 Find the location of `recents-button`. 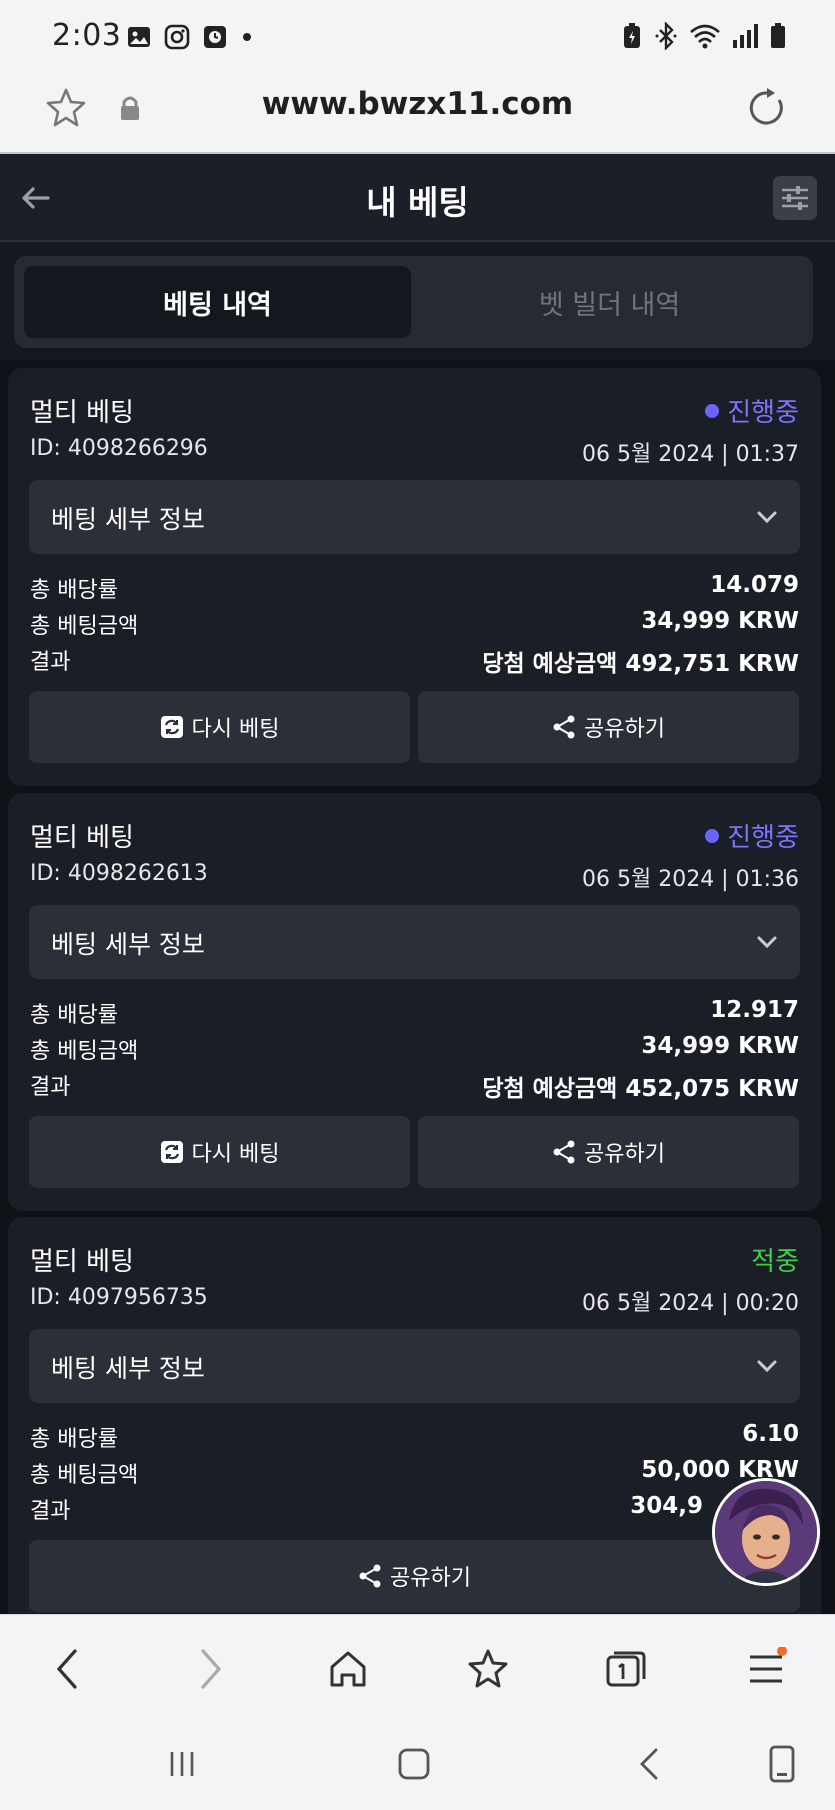

recents-button is located at coordinates (182, 1764).